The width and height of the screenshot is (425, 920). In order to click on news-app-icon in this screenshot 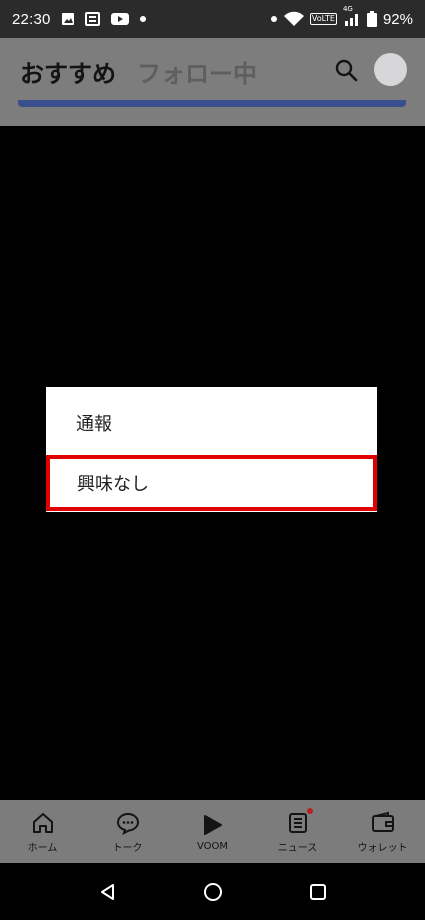, I will do `click(92, 19)`.